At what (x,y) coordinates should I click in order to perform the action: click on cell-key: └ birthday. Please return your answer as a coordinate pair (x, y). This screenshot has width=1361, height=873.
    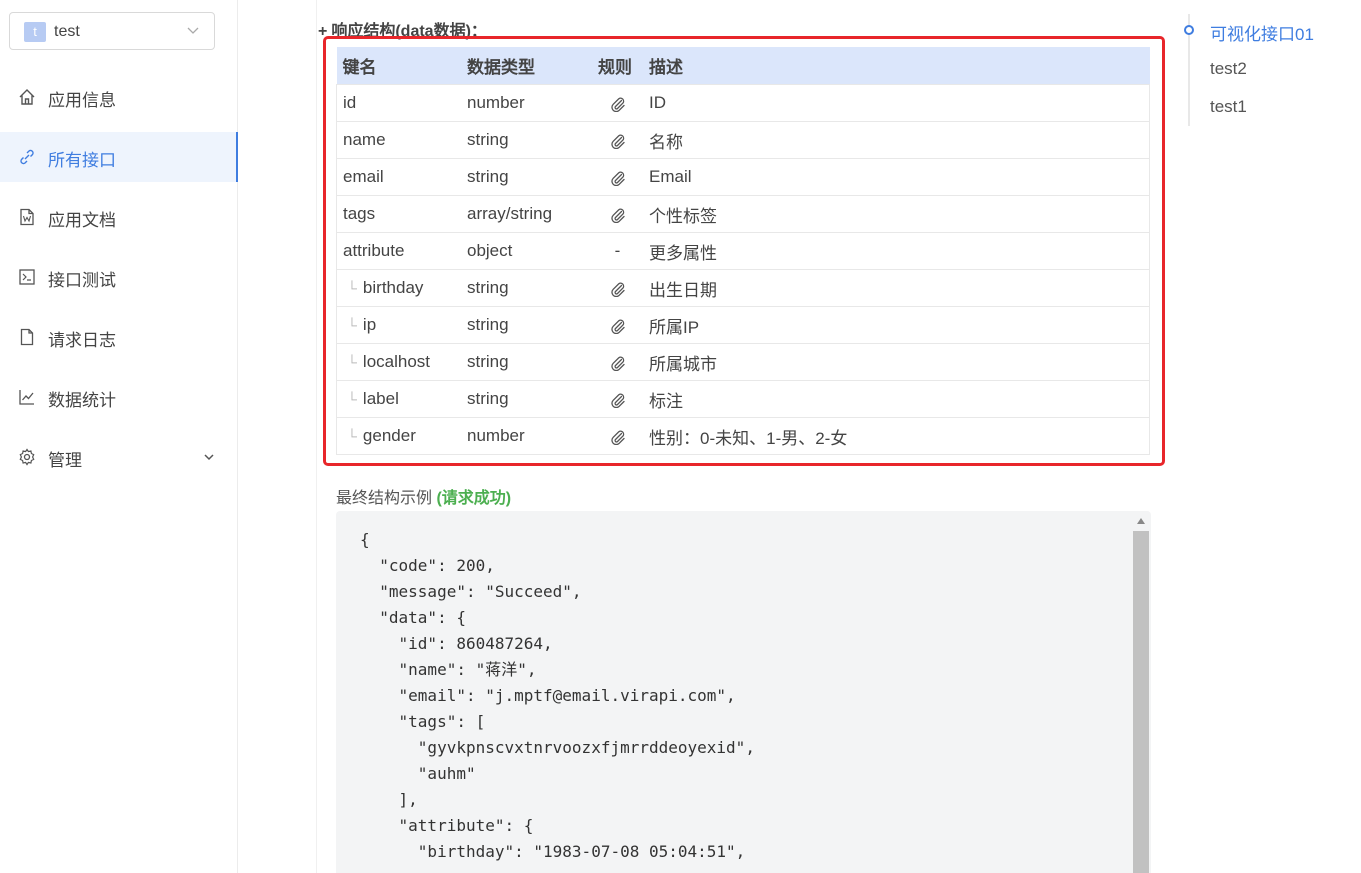
    Looking at the image, I should click on (398, 288).